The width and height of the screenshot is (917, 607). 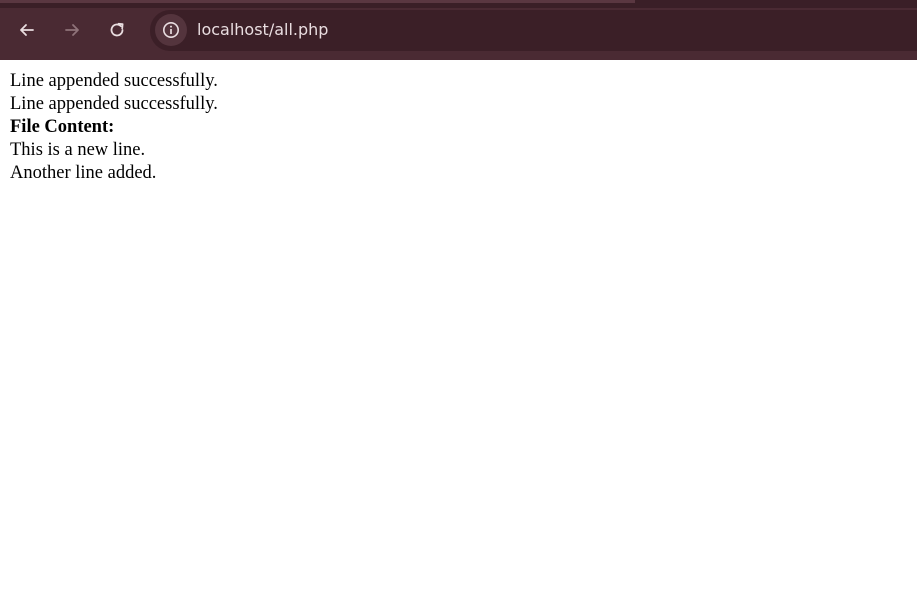 I want to click on forward-button, so click(x=72, y=30).